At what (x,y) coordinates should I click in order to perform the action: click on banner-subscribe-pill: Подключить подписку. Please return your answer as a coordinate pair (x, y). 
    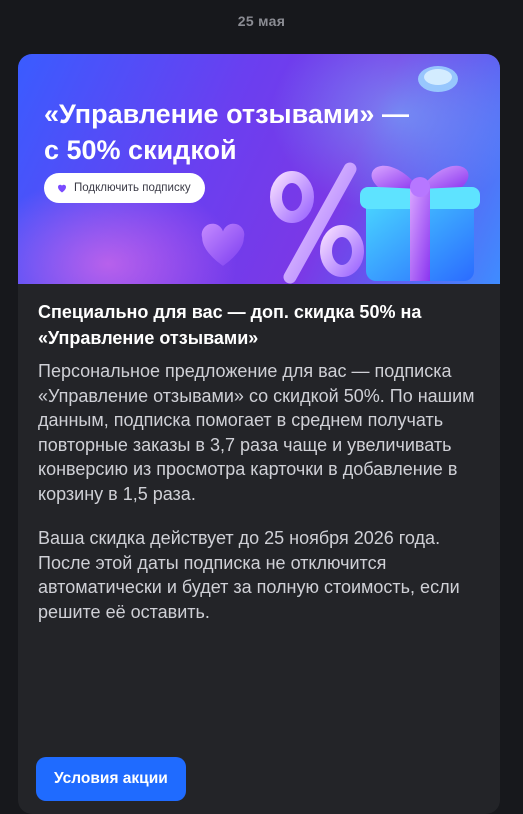
    Looking at the image, I should click on (124, 188).